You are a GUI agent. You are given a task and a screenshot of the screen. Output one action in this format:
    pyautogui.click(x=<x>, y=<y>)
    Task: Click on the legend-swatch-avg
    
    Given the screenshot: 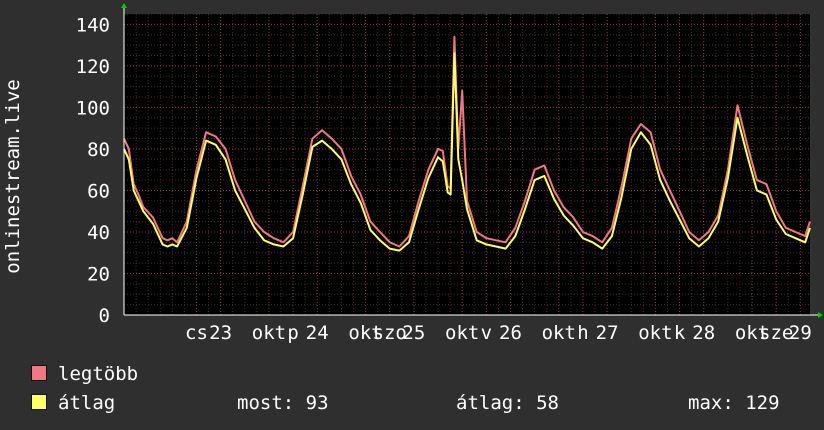 What is the action you would take?
    pyautogui.click(x=39, y=402)
    